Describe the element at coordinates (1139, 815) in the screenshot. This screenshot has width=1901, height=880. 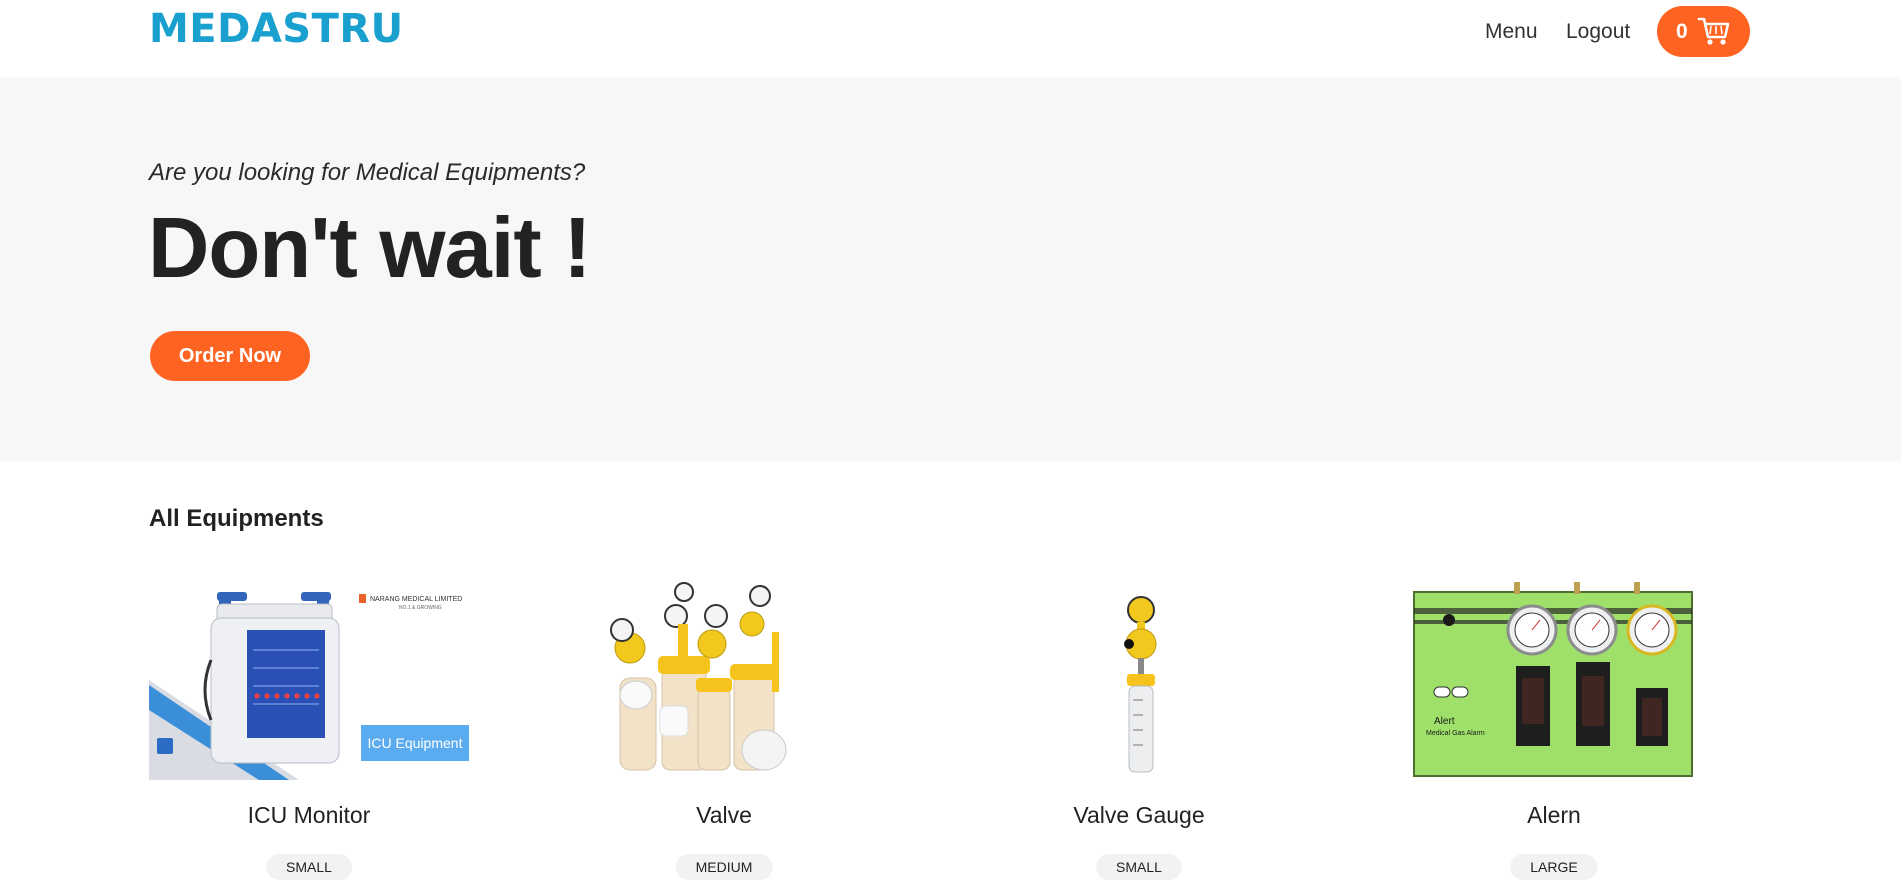
I see `product-name: Valve Gauge` at that location.